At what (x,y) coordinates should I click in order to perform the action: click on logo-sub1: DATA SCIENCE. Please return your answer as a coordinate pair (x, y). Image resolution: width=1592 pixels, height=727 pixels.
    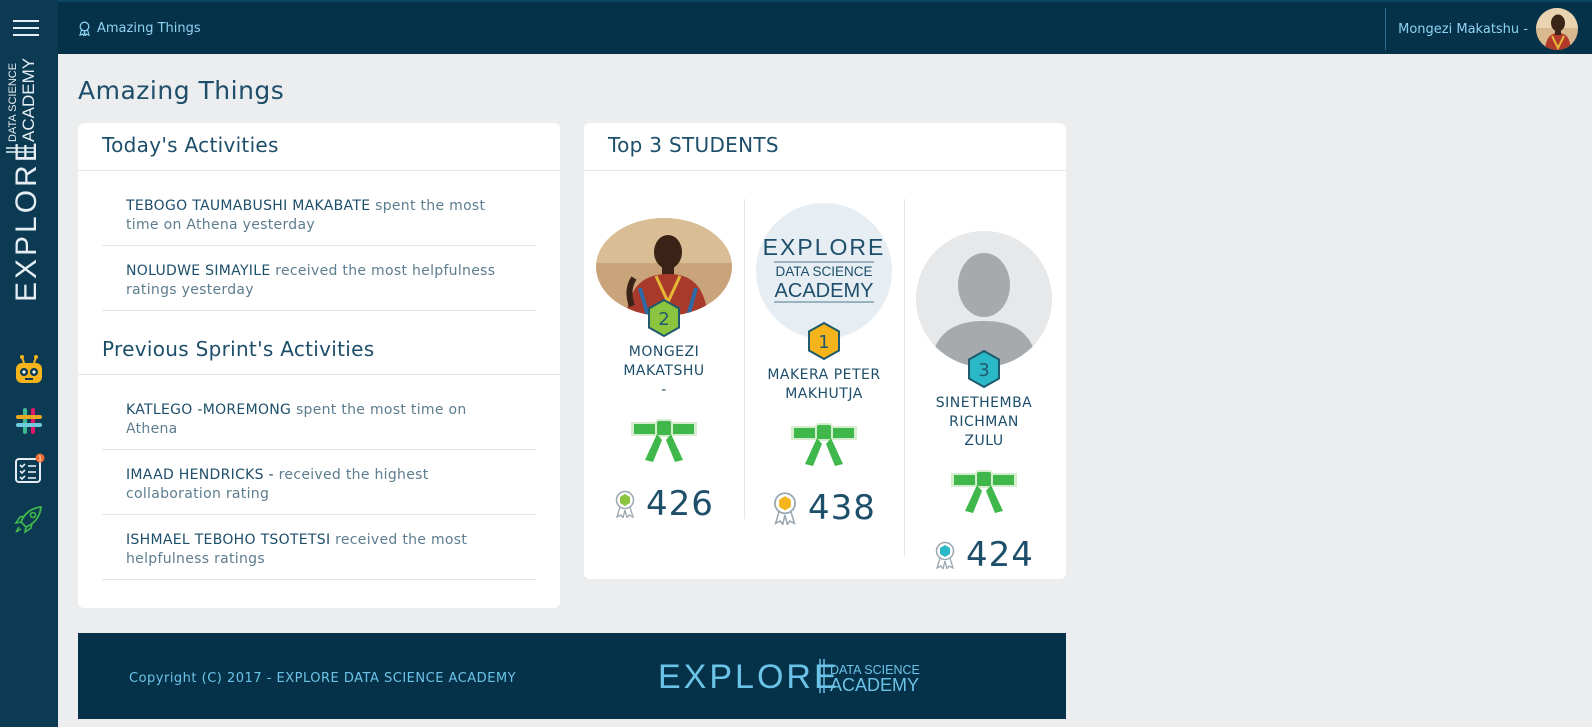
    Looking at the image, I should click on (13, 102).